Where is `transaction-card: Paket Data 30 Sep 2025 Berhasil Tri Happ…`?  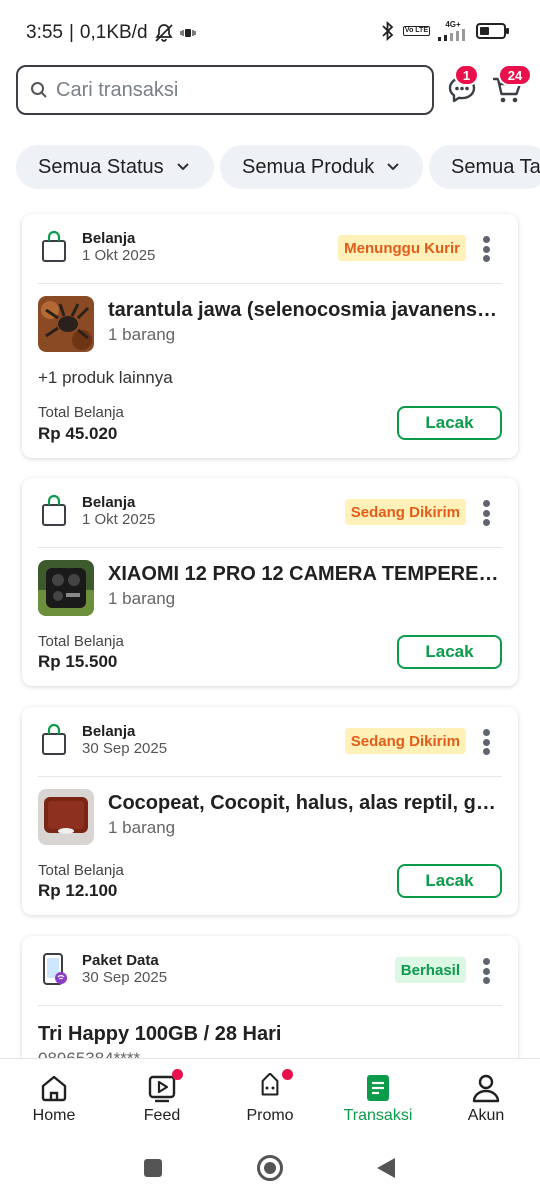 transaction-card: Paket Data 30 Sep 2025 Berhasil Tri Happ… is located at coordinates (270, 997).